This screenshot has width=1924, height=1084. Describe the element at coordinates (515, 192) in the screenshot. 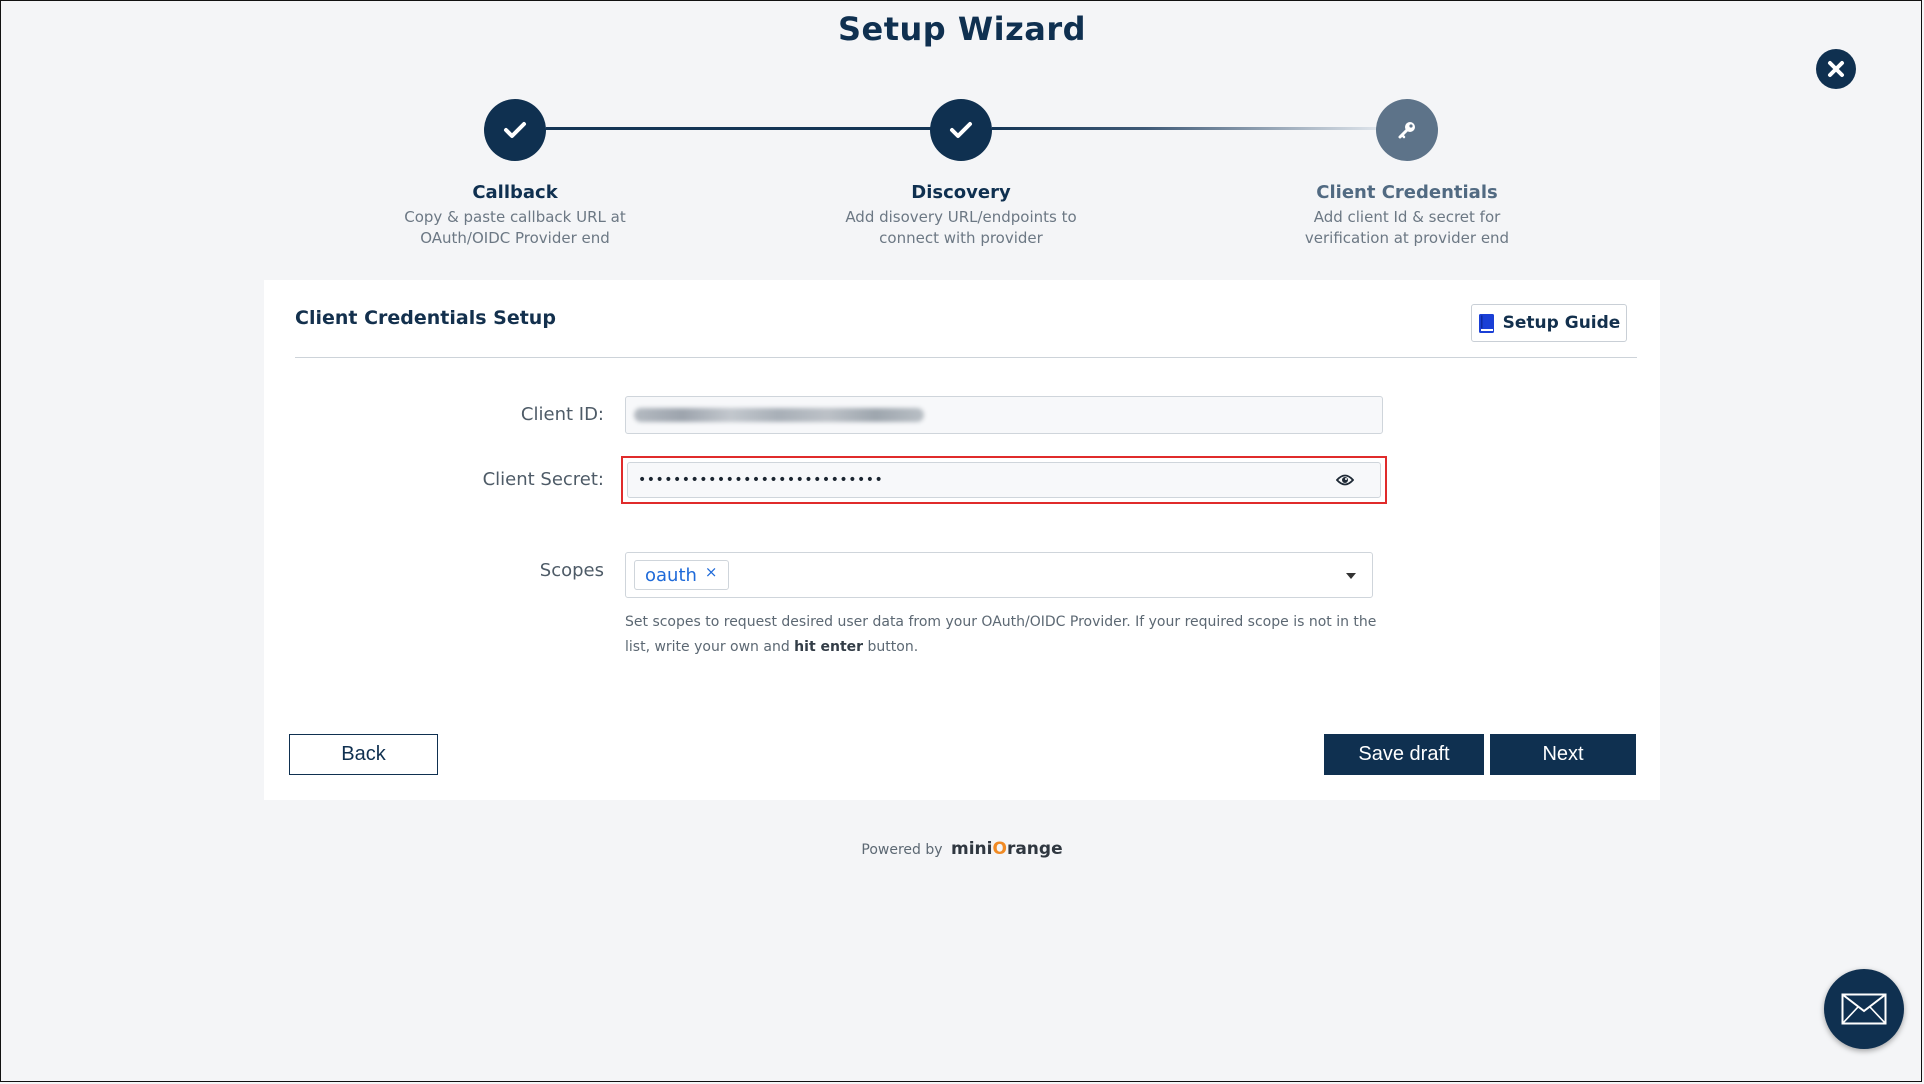

I see `step-callback-label: Callback` at that location.